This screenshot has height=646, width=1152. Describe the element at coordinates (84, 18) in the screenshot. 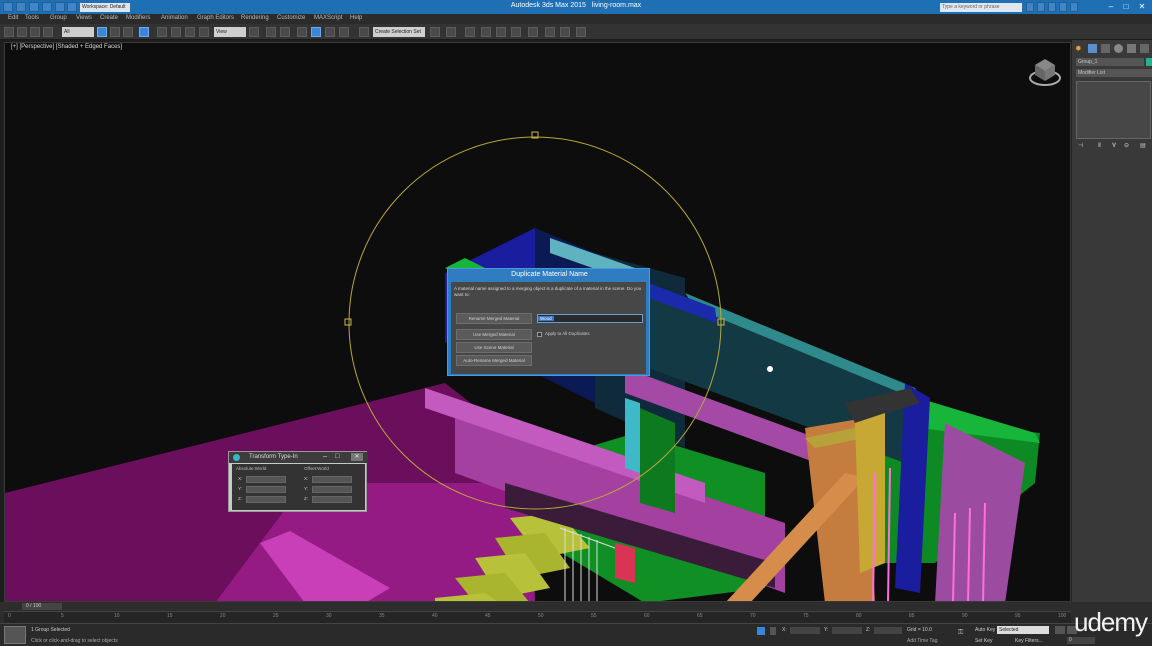

I see `menu-views: Views` at that location.